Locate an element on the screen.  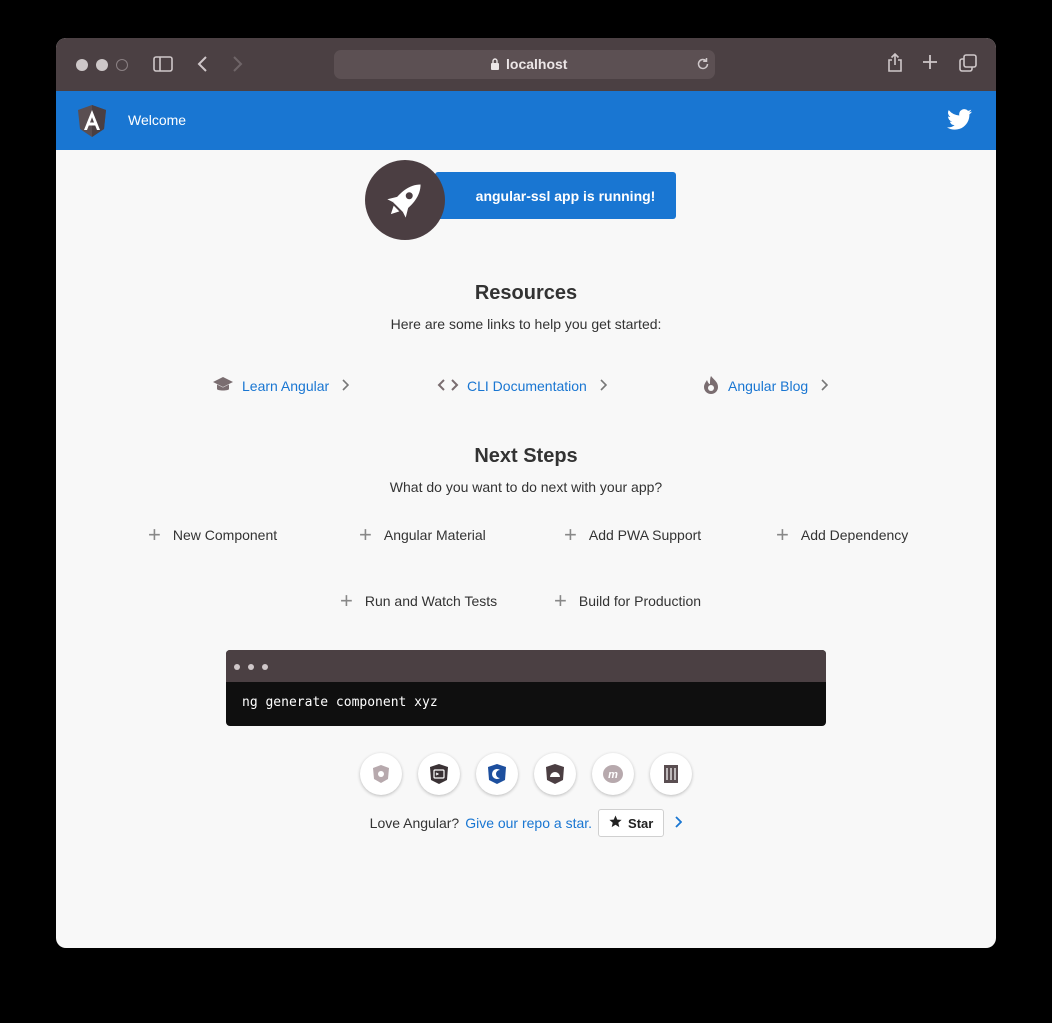
step-new-component: + New Component is located at coordinates (213, 534).